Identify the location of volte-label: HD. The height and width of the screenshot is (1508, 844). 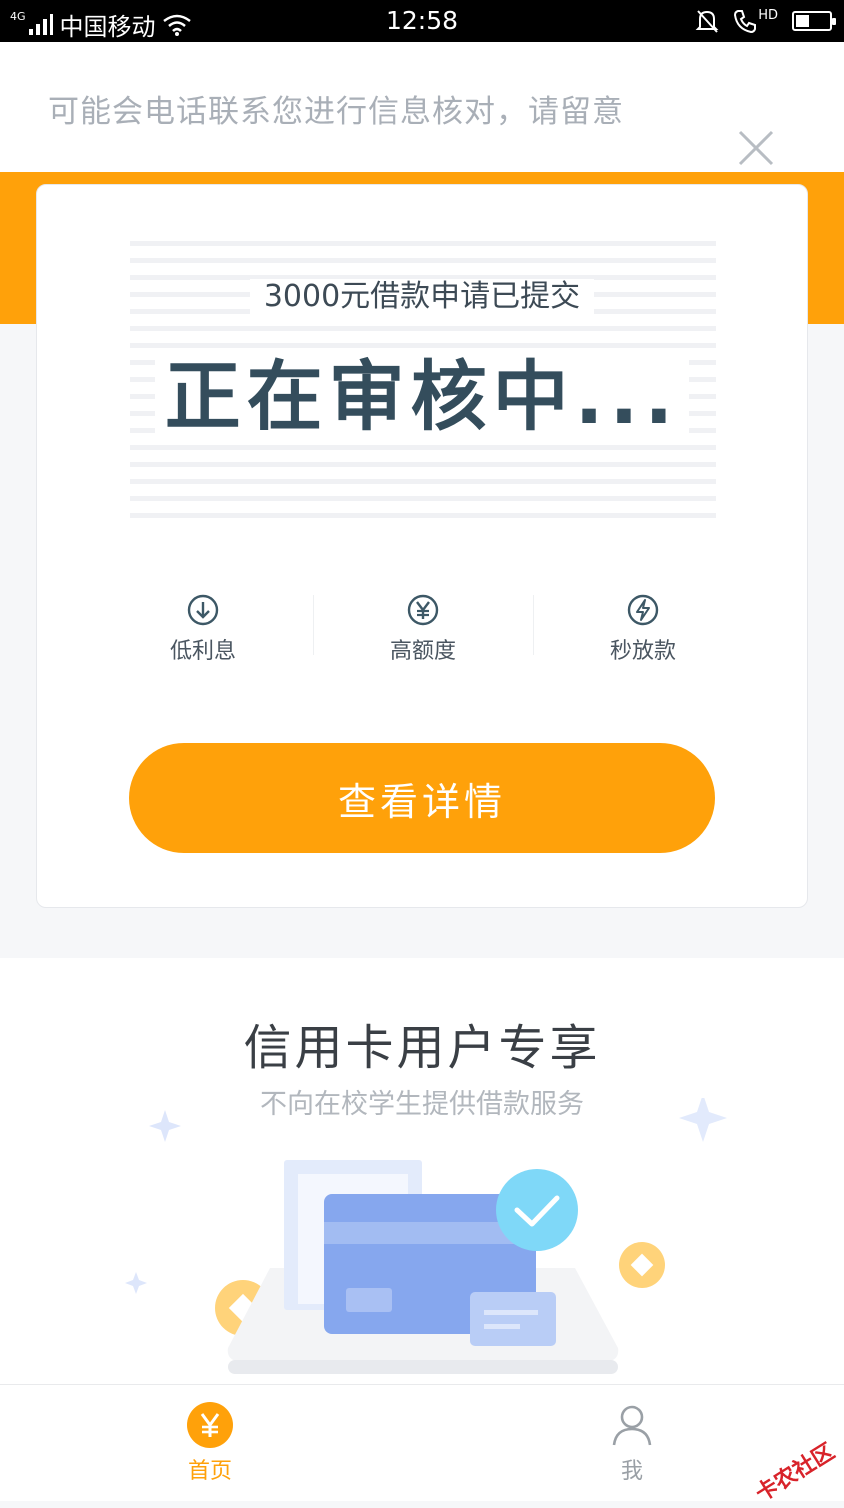
(768, 15).